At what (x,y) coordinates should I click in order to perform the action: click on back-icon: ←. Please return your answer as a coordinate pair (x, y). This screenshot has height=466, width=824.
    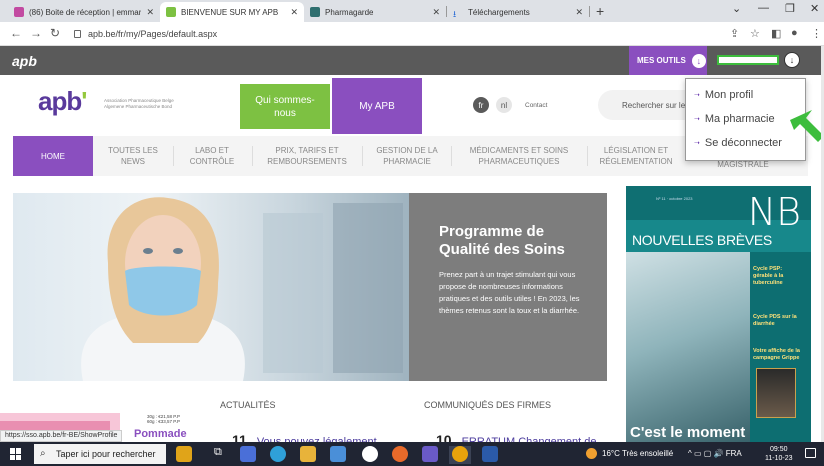
    Looking at the image, I should click on (16, 33).